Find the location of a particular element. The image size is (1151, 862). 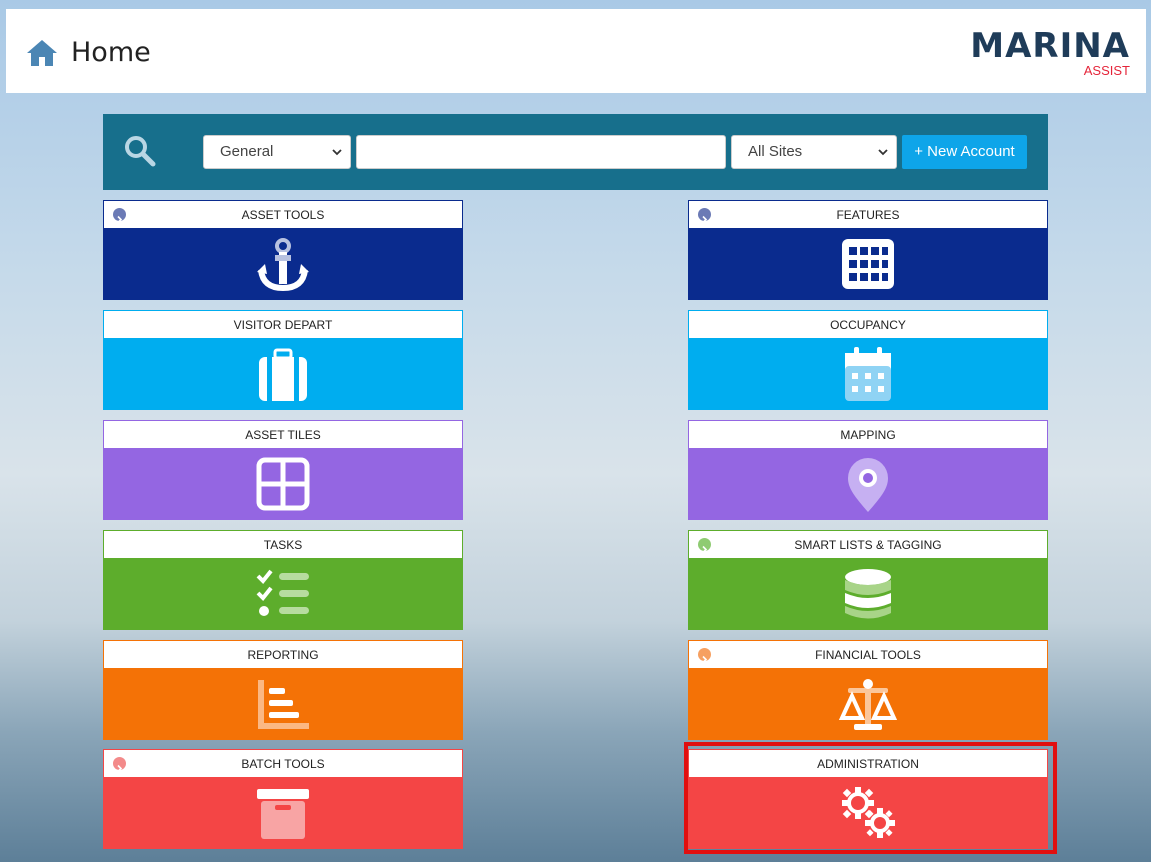

tile-label: REPORTING is located at coordinates (283, 655).